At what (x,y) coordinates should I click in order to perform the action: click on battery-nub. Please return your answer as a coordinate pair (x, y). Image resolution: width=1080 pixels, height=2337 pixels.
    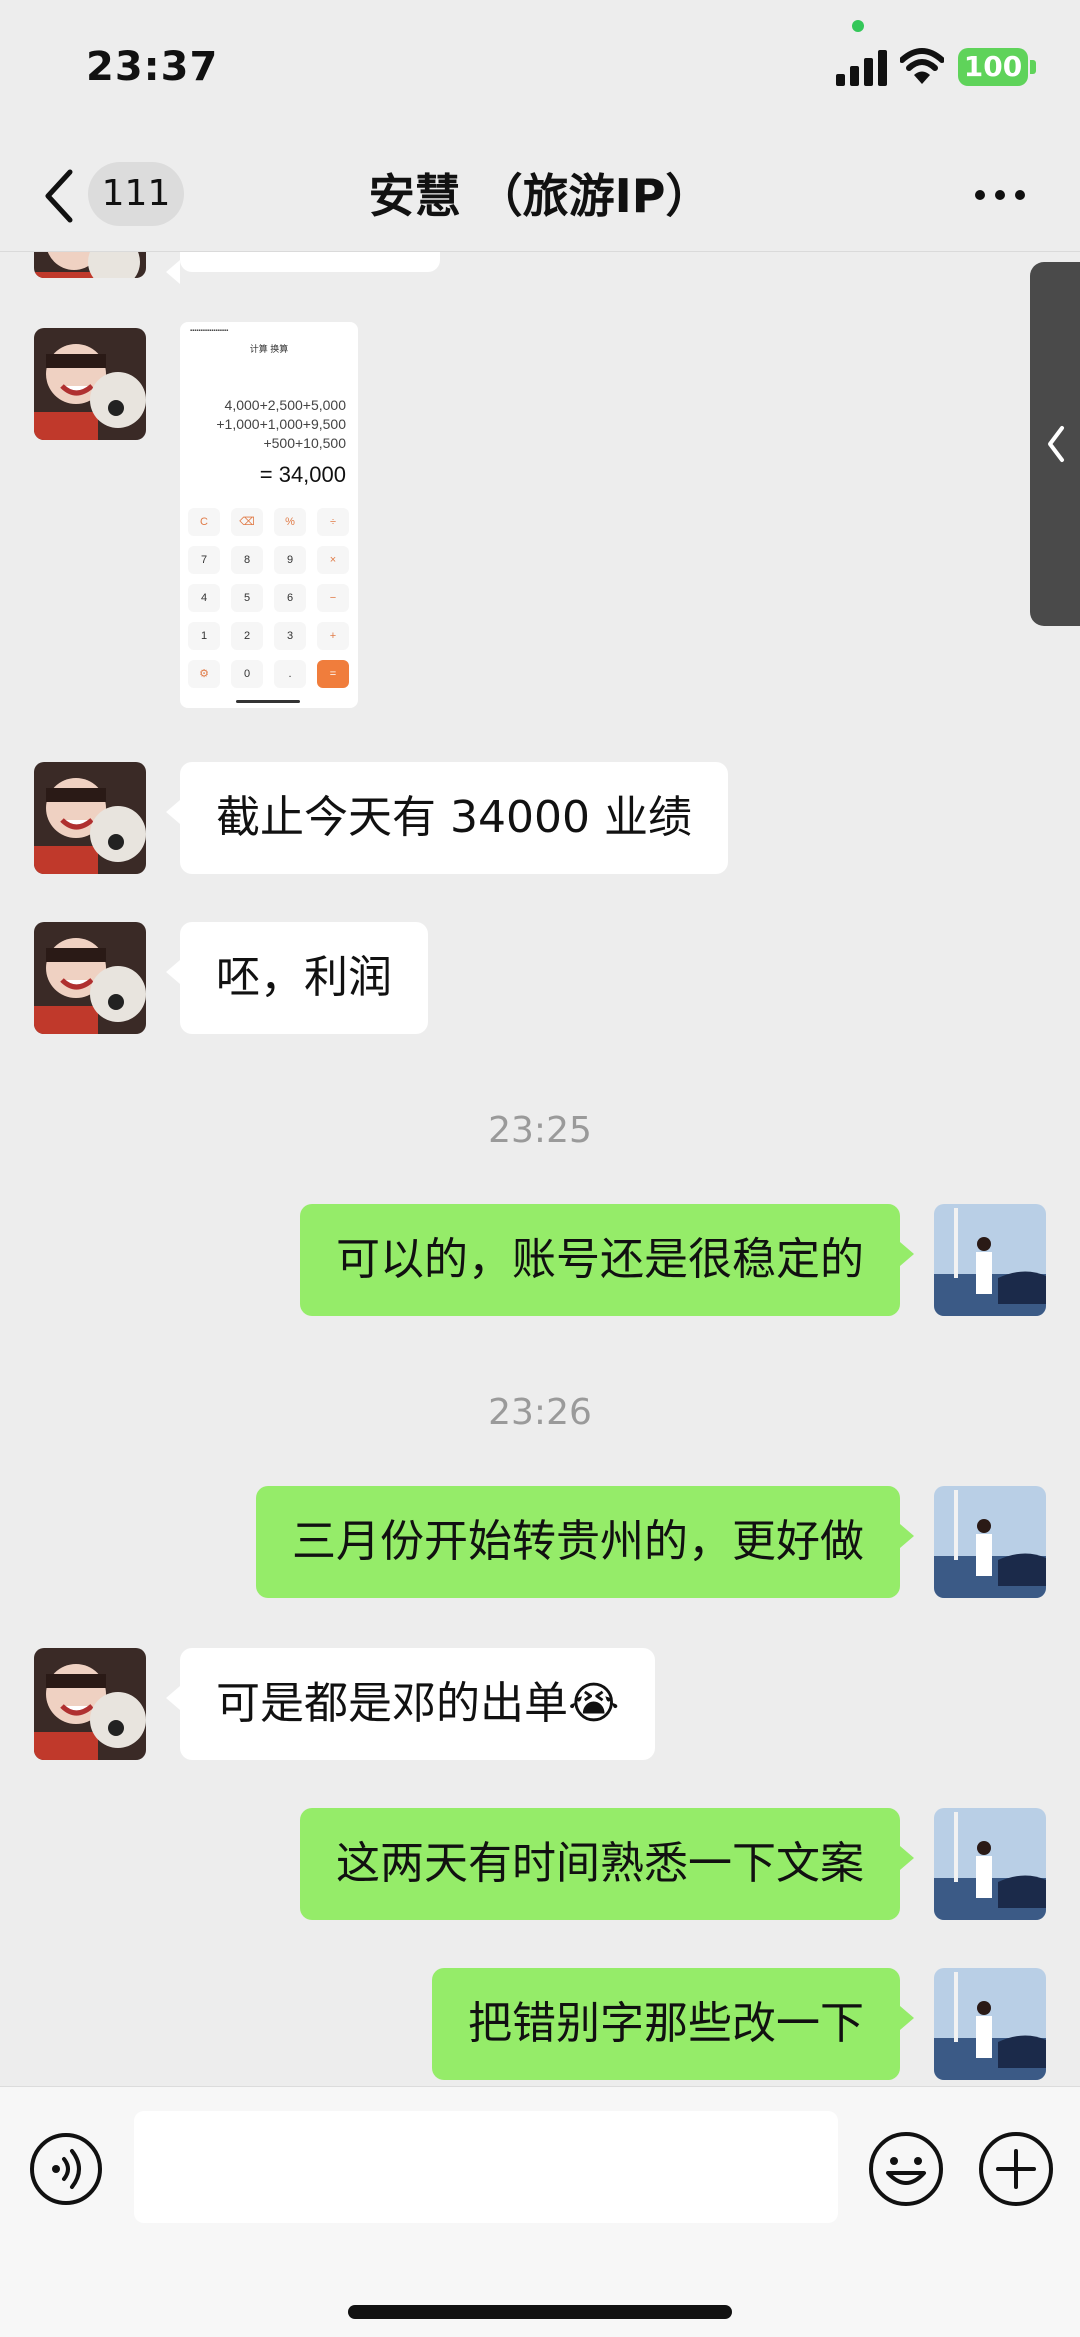
    Looking at the image, I should click on (1033, 67).